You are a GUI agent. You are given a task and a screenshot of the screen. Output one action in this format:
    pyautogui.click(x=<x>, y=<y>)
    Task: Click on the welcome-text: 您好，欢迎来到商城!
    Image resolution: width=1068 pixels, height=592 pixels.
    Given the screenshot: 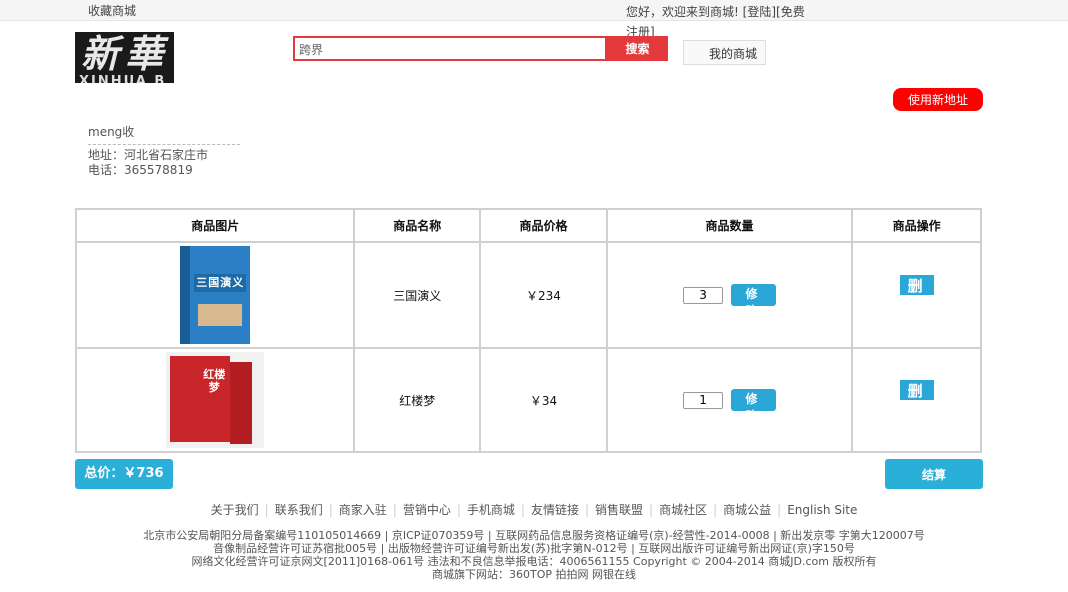 What is the action you would take?
    pyautogui.click(x=682, y=12)
    